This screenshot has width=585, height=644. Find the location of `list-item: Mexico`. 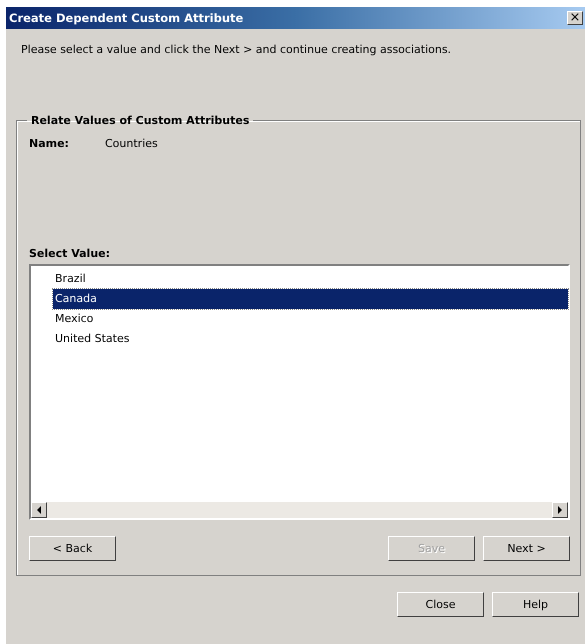

list-item: Mexico is located at coordinates (310, 319).